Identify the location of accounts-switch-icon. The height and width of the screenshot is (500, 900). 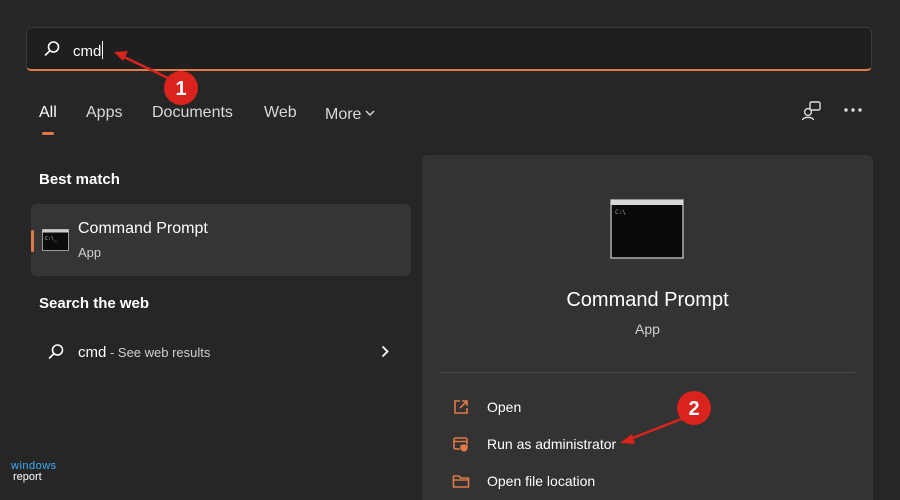
(811, 113).